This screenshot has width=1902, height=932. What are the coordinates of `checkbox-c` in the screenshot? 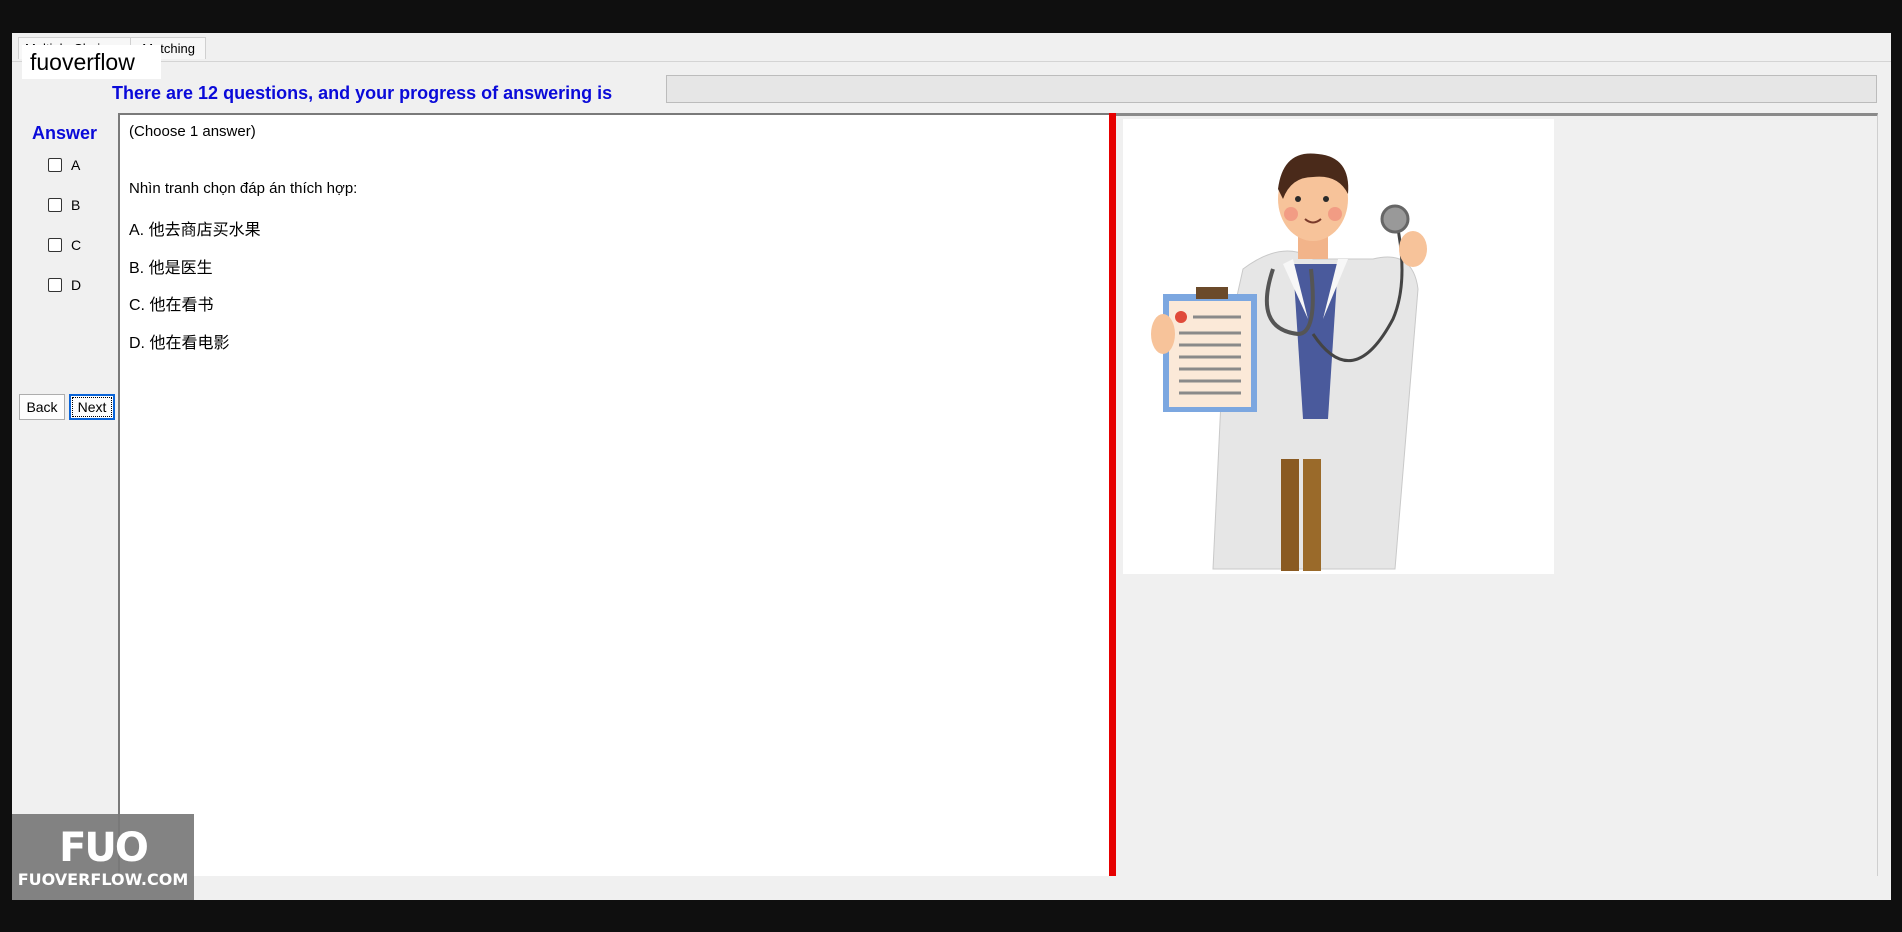 It's located at (55, 245).